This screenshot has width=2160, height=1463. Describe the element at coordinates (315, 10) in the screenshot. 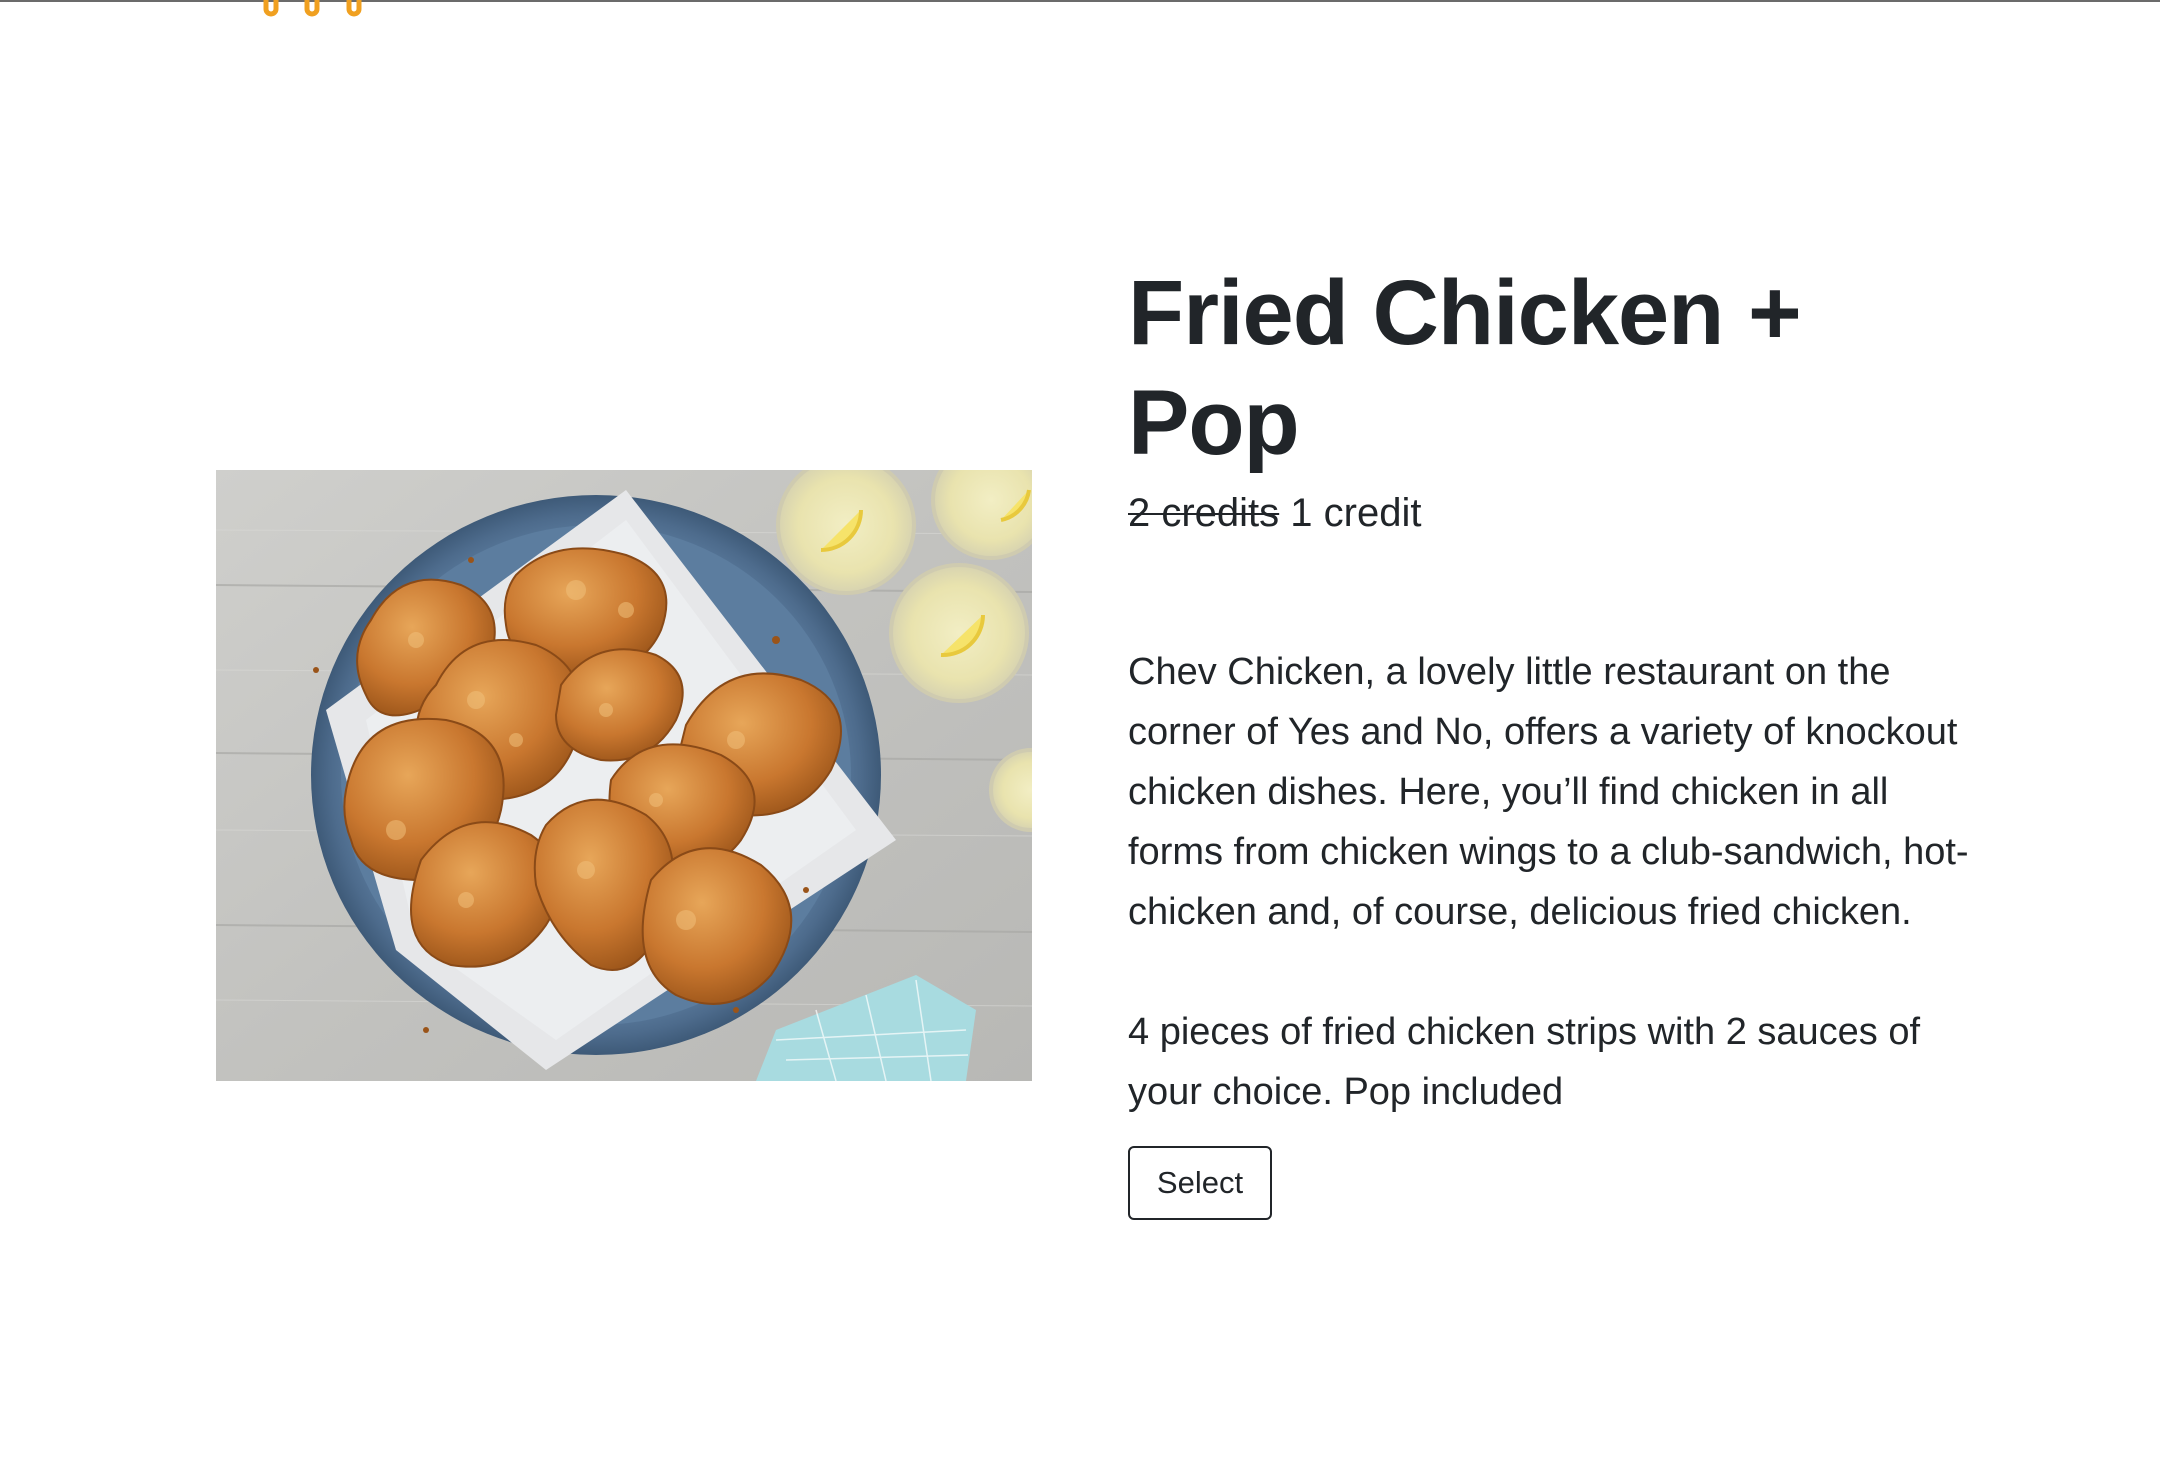

I see `logo-icon` at that location.